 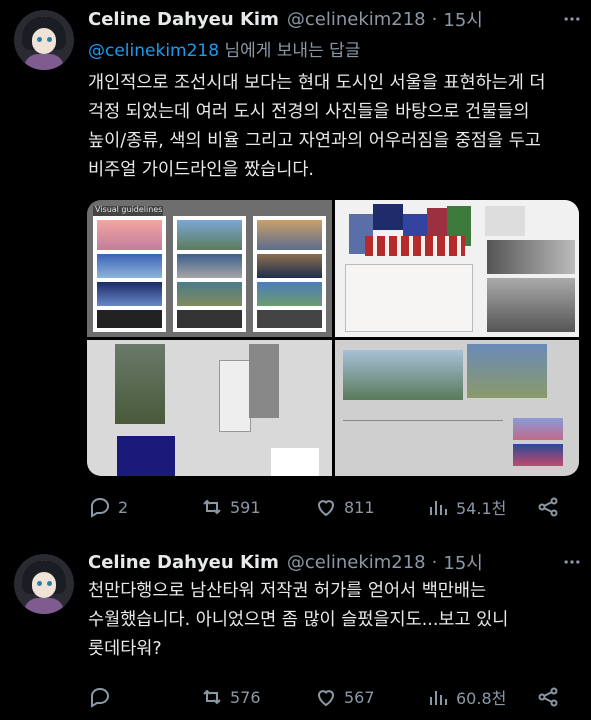 What do you see at coordinates (129, 209) in the screenshot?
I see `media-label: Visual guidelines` at bounding box center [129, 209].